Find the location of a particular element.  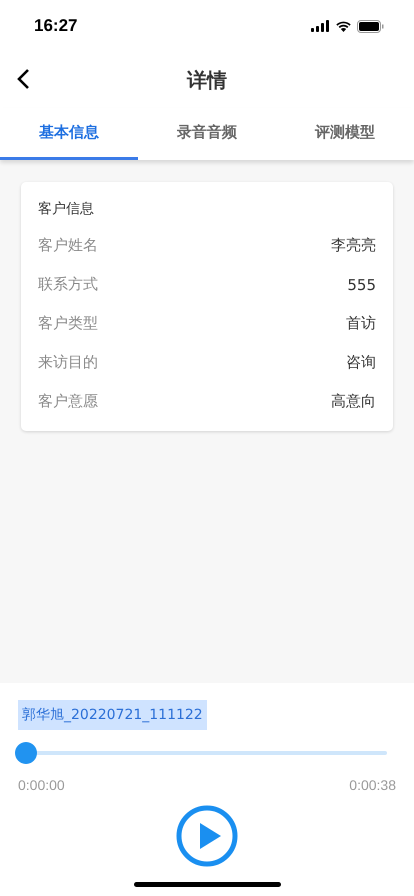

field-value: 李亮亮 is located at coordinates (353, 245).